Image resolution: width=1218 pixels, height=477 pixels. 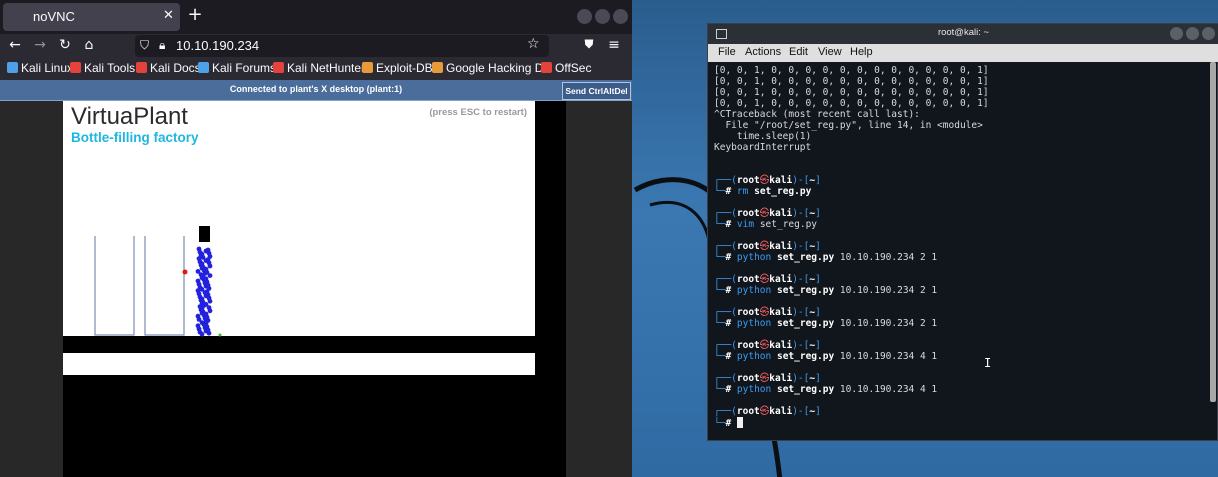 What do you see at coordinates (203, 67) in the screenshot?
I see `kali-forums-icon` at bounding box center [203, 67].